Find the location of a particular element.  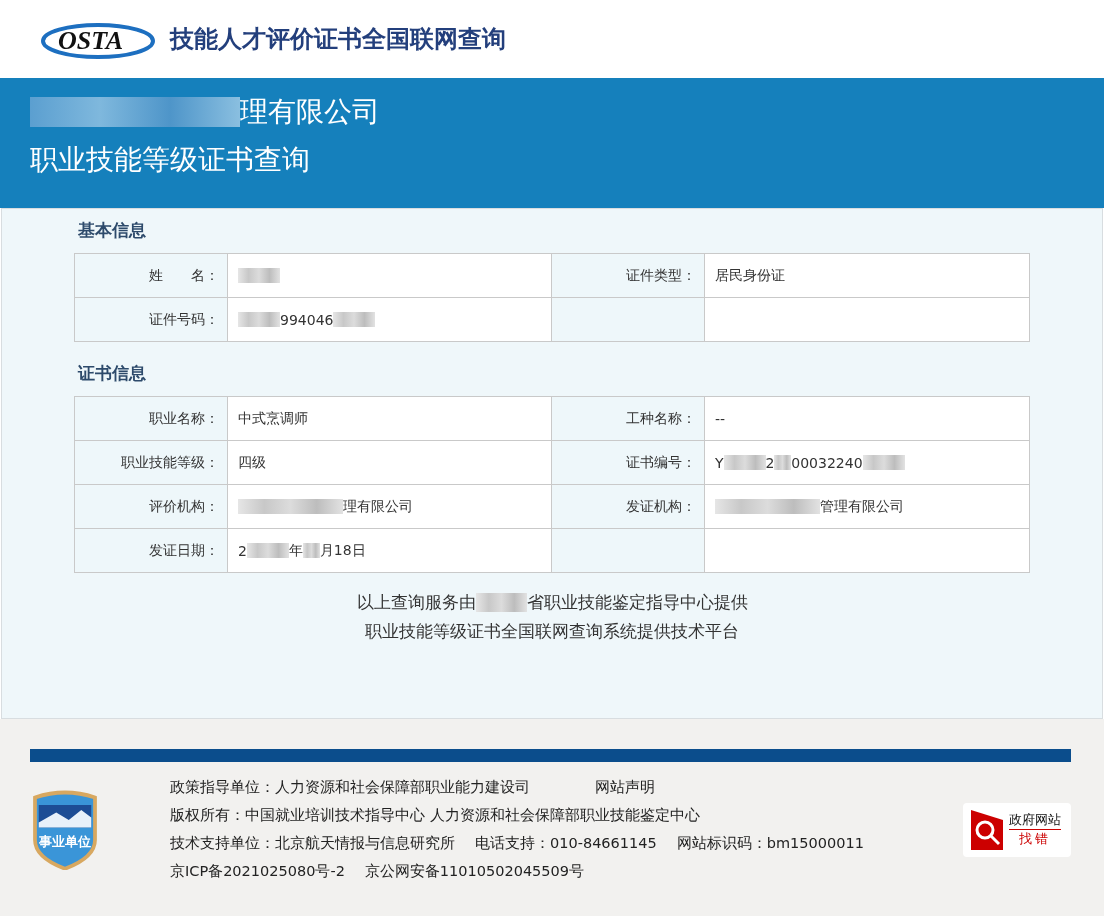

label-cell: 证件号码： is located at coordinates (151, 320).